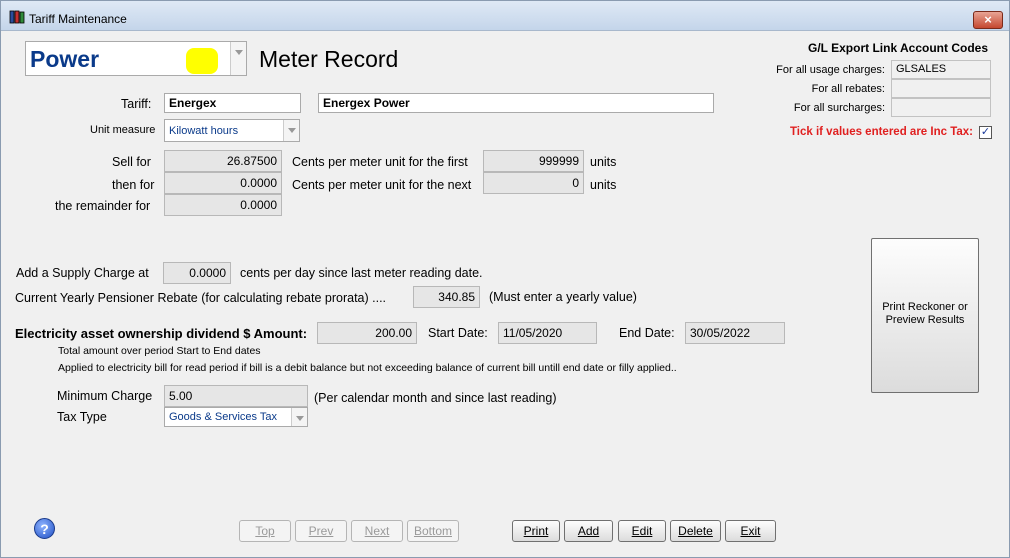 The height and width of the screenshot is (558, 1010). What do you see at coordinates (204, 131) in the screenshot?
I see `unit-measure-value: Kilowatt hours` at bounding box center [204, 131].